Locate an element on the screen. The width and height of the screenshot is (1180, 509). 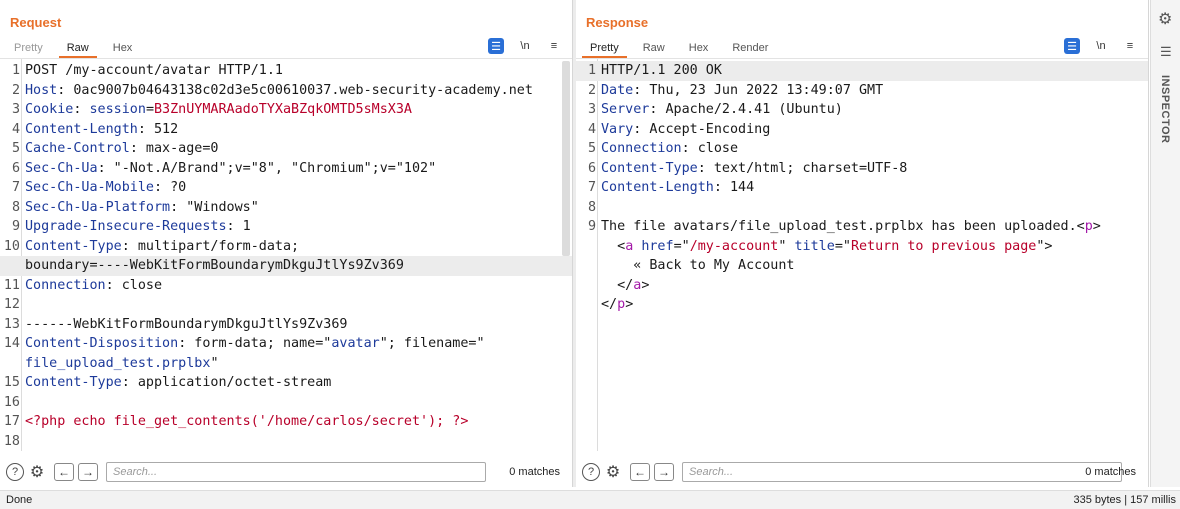
code-line: 4 Vary: Accept-Encoding is located at coordinates (862, 130).